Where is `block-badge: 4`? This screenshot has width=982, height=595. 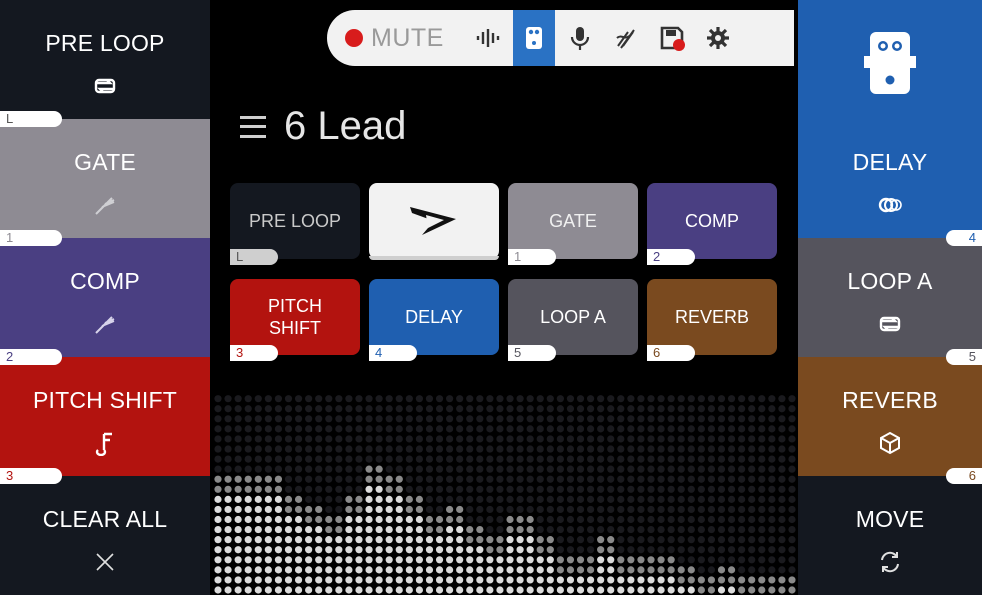
block-badge: 4 is located at coordinates (393, 353).